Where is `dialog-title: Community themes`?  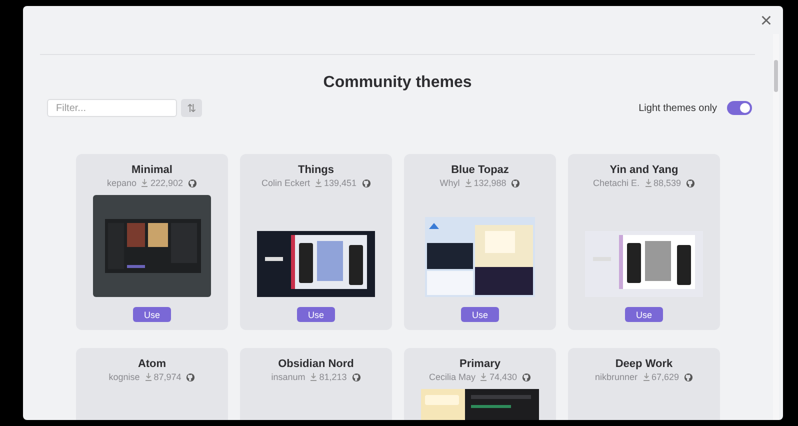
dialog-title: Community themes is located at coordinates (397, 83).